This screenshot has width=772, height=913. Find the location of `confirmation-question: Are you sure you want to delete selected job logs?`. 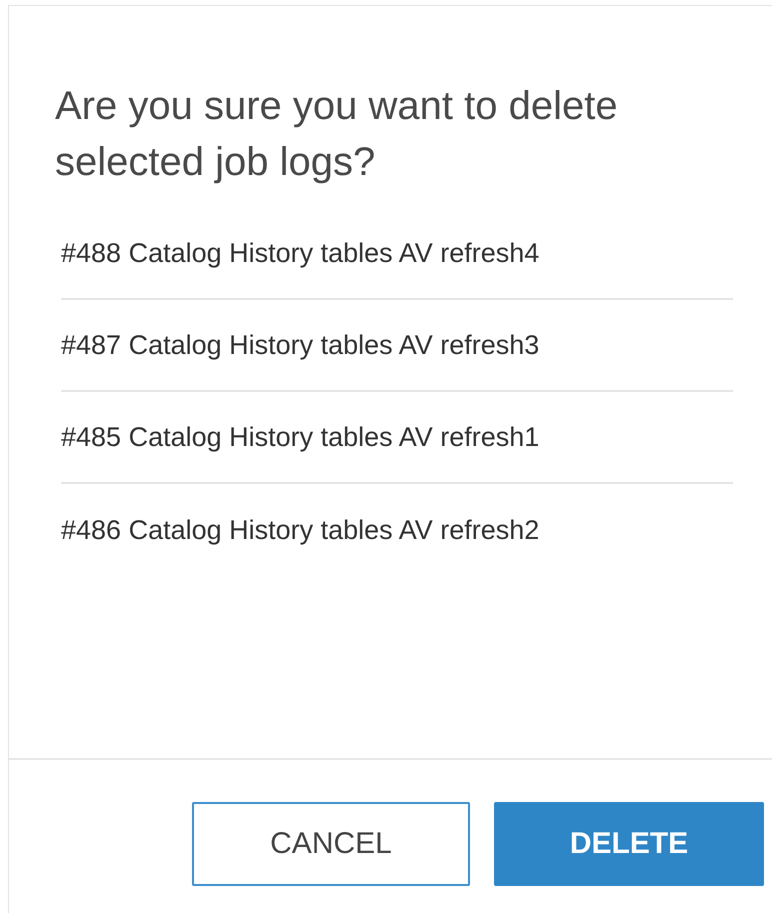

confirmation-question: Are you sure you want to delete selected job logs? is located at coordinates (337, 134).